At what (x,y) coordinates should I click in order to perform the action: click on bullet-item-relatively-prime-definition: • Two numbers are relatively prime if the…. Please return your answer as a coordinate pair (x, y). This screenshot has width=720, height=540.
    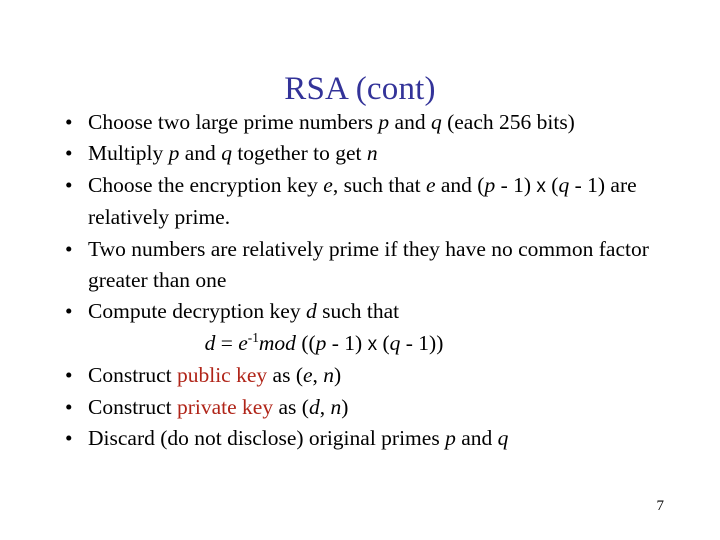
    Looking at the image, I should click on (369, 265).